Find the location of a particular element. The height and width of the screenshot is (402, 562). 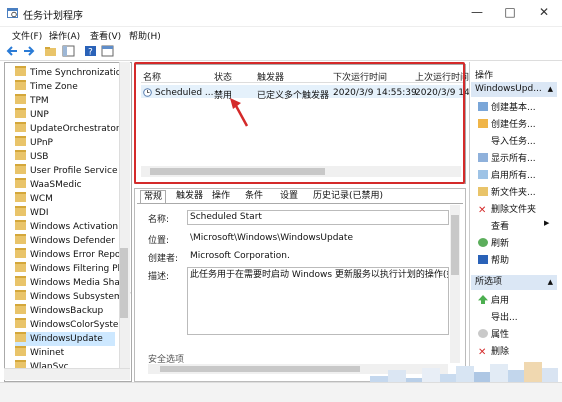

tree-item: Windows Media Shari is located at coordinates (70, 283).